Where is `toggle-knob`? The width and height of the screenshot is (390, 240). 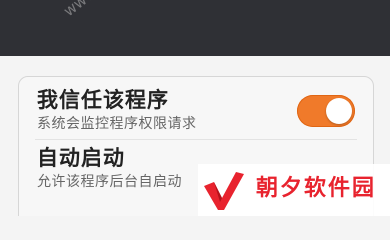
toggle-knob is located at coordinates (339, 111).